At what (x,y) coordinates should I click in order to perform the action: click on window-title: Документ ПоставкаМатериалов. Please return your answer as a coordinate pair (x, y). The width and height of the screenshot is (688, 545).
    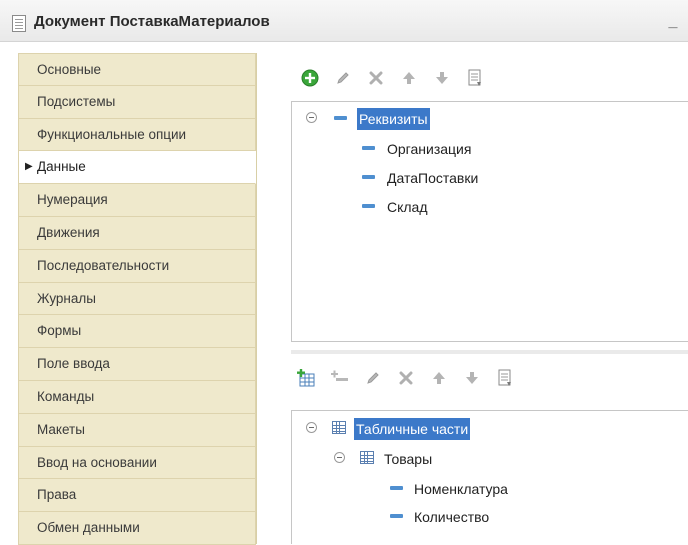
    Looking at the image, I should click on (152, 21).